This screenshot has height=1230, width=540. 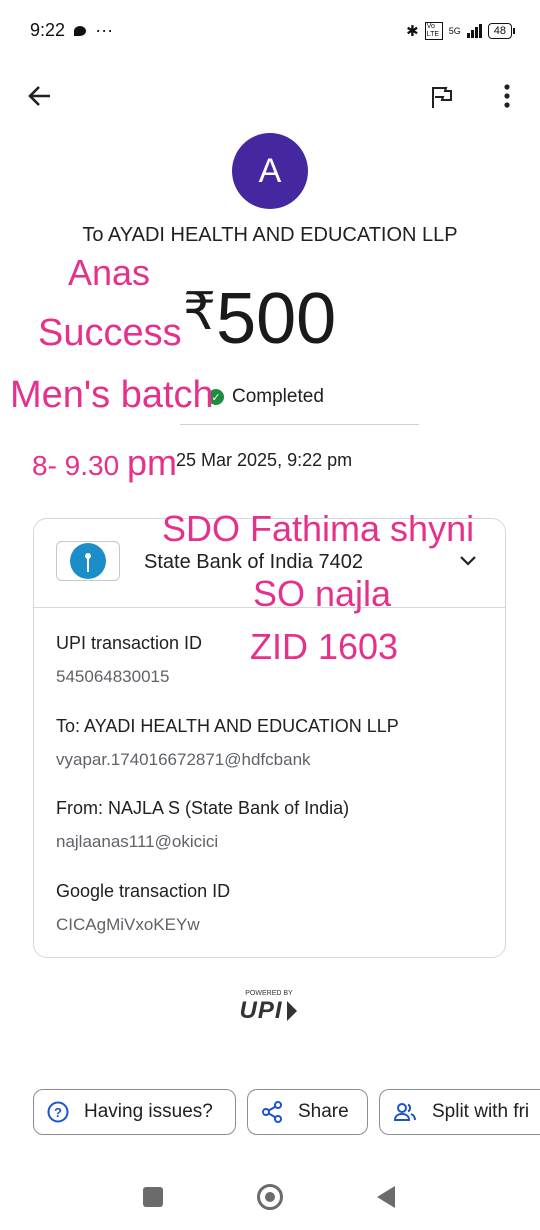 I want to click on bluetooth-icon: ✱, so click(x=412, y=31).